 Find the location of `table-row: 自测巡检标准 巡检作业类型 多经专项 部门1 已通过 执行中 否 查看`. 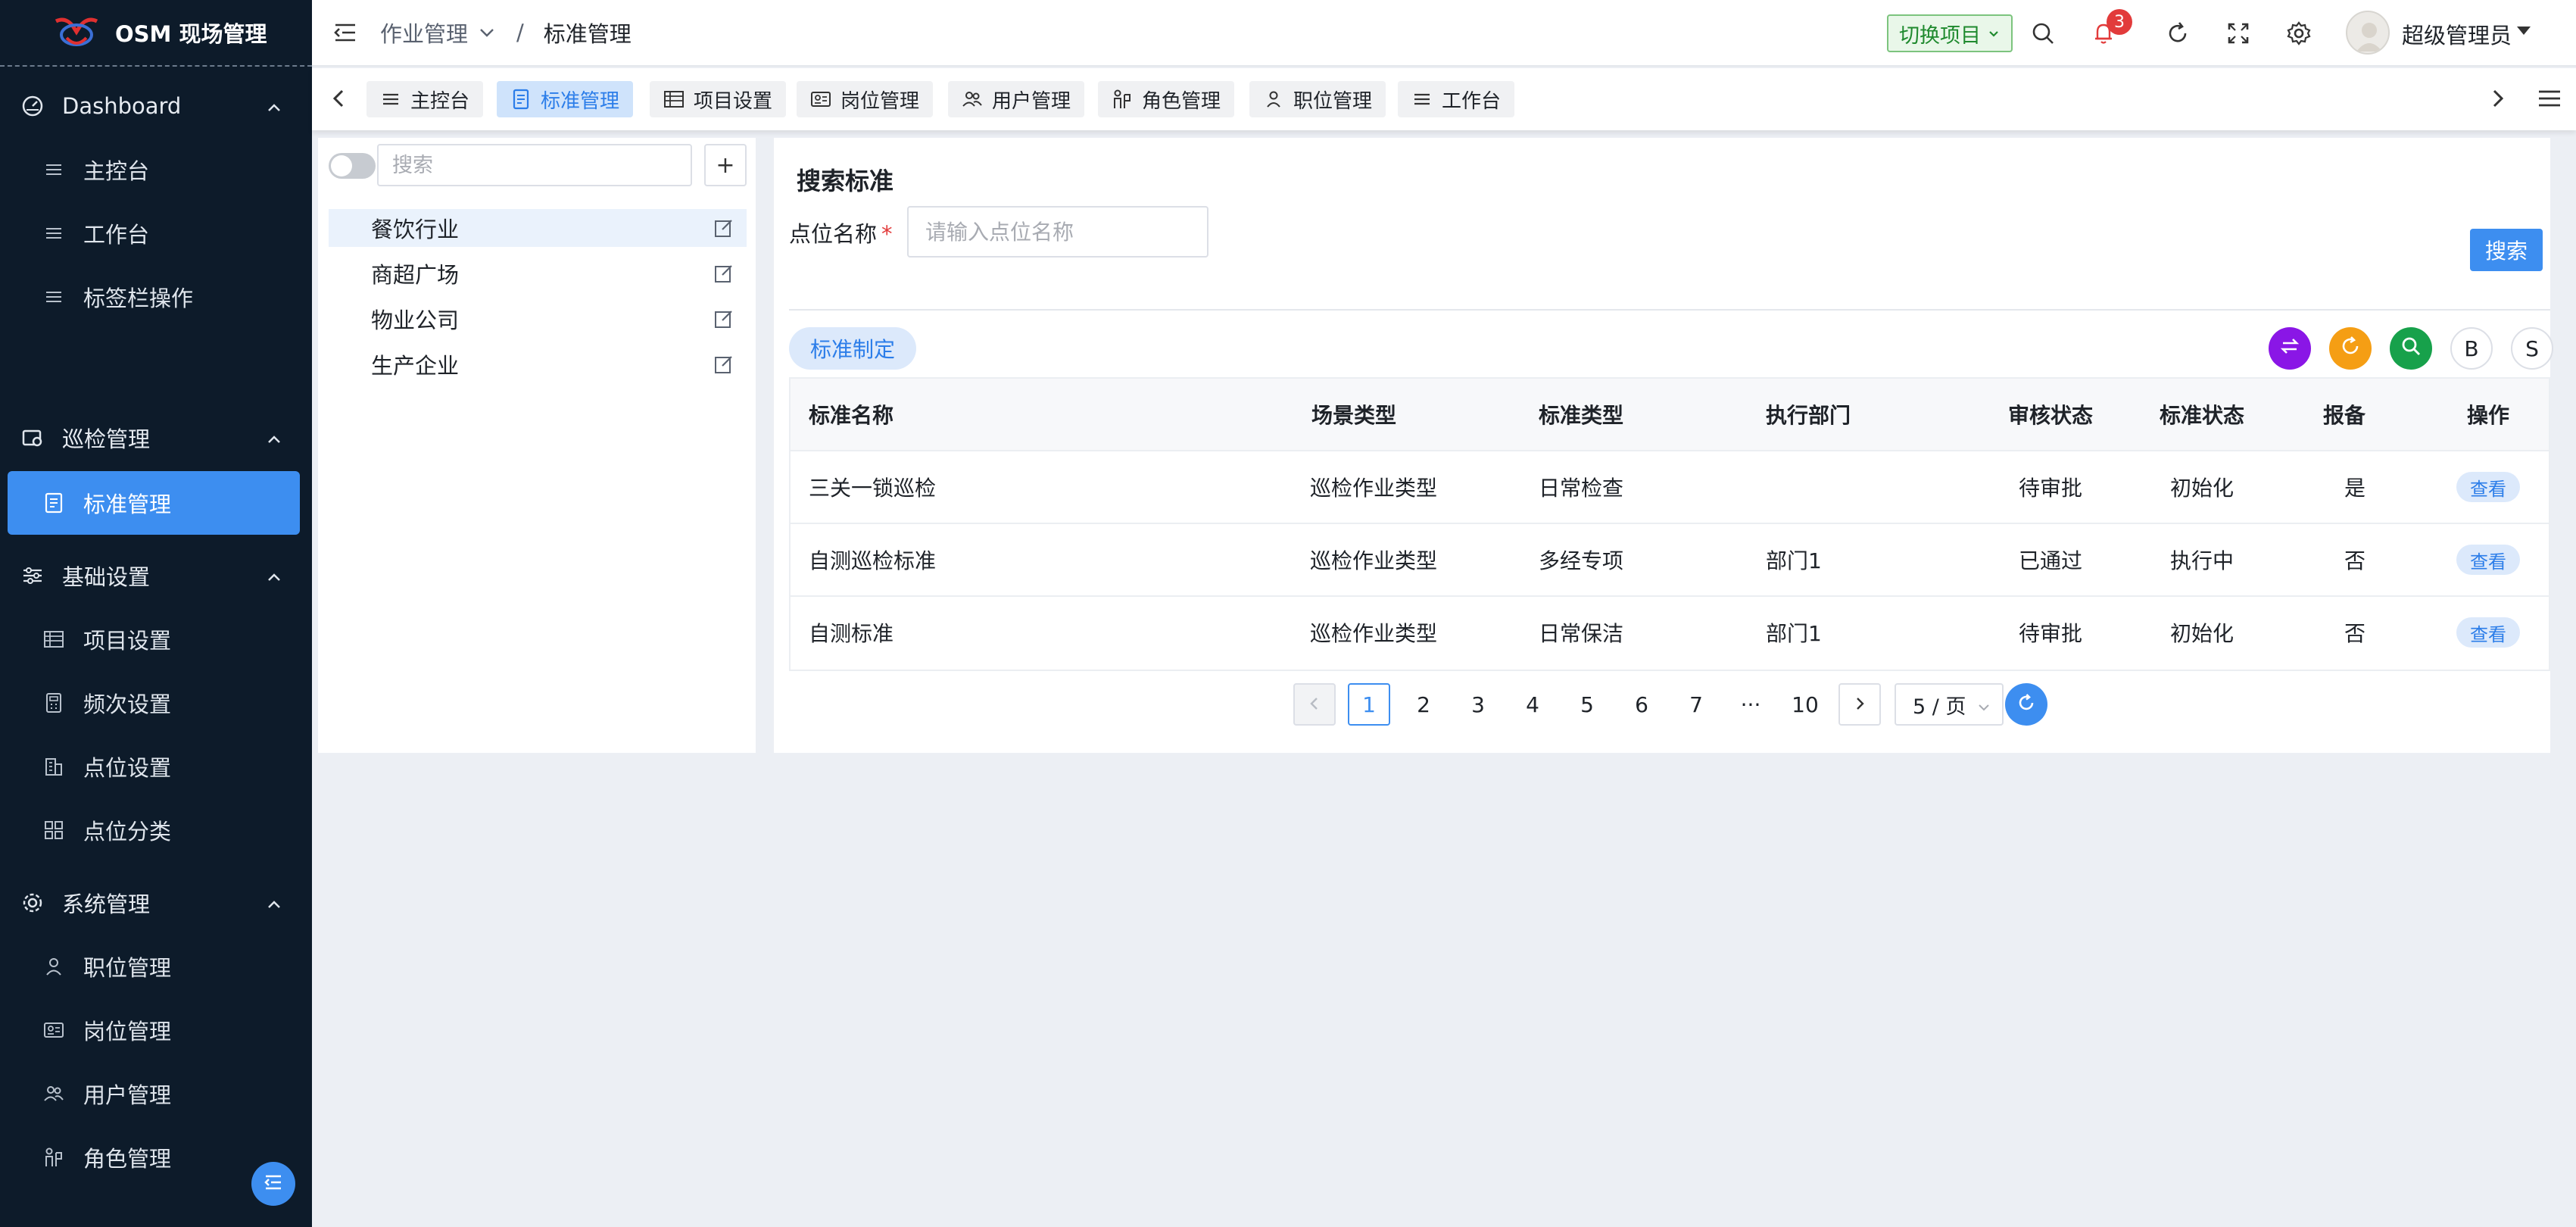

table-row: 自测巡检标准 巡检作业类型 多经专项 部门1 已通过 执行中 否 查看 is located at coordinates (1670, 560).